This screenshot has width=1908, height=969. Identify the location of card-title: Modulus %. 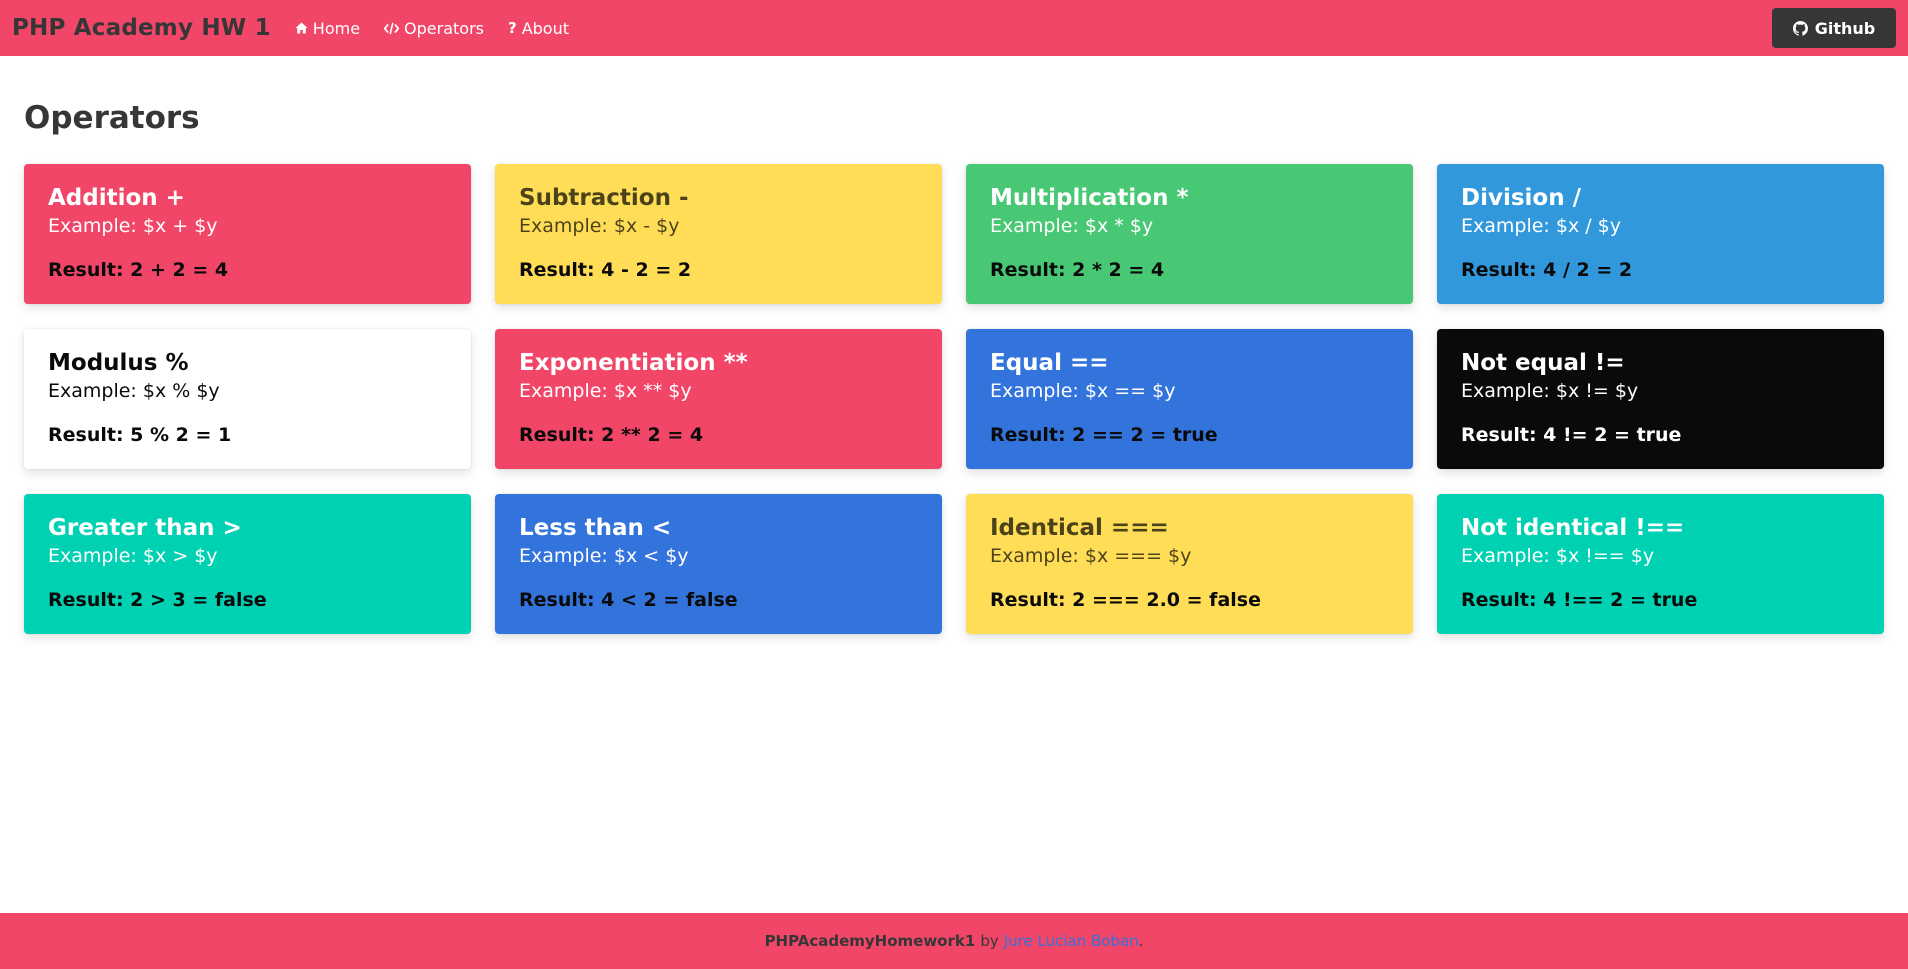
(118, 363).